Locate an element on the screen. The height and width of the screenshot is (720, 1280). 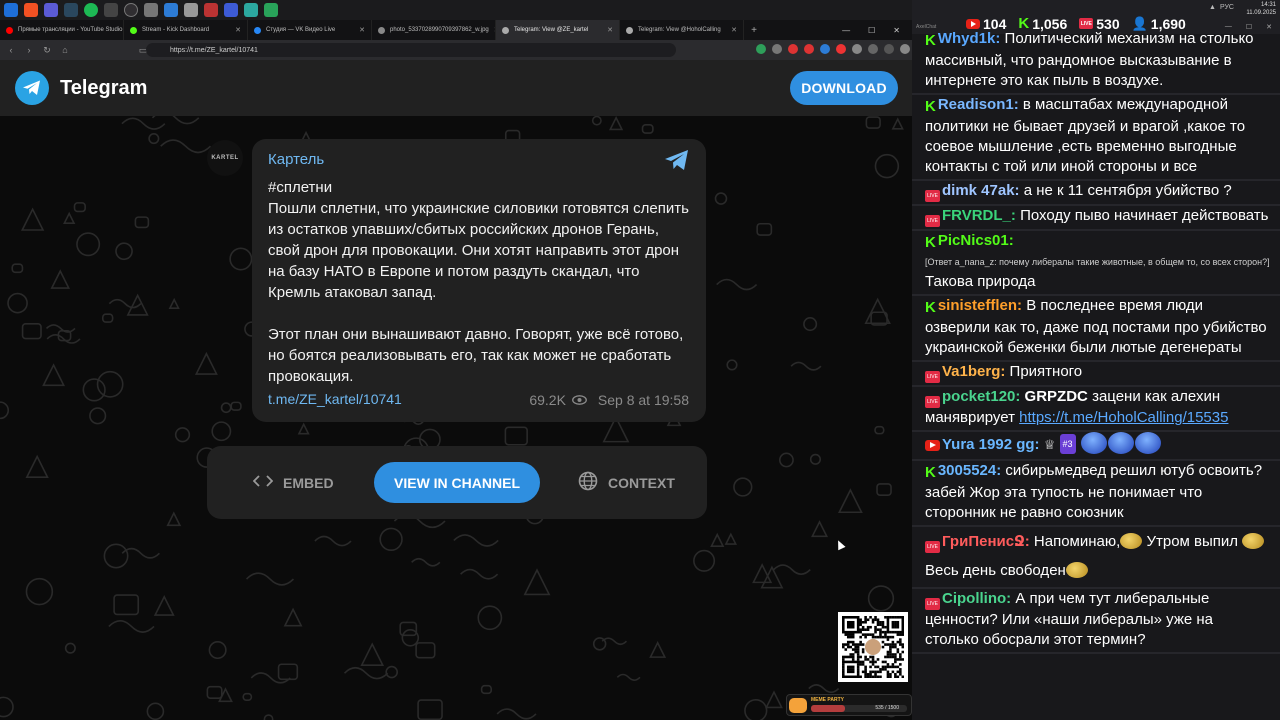
extensions is located at coordinates (841, 49).